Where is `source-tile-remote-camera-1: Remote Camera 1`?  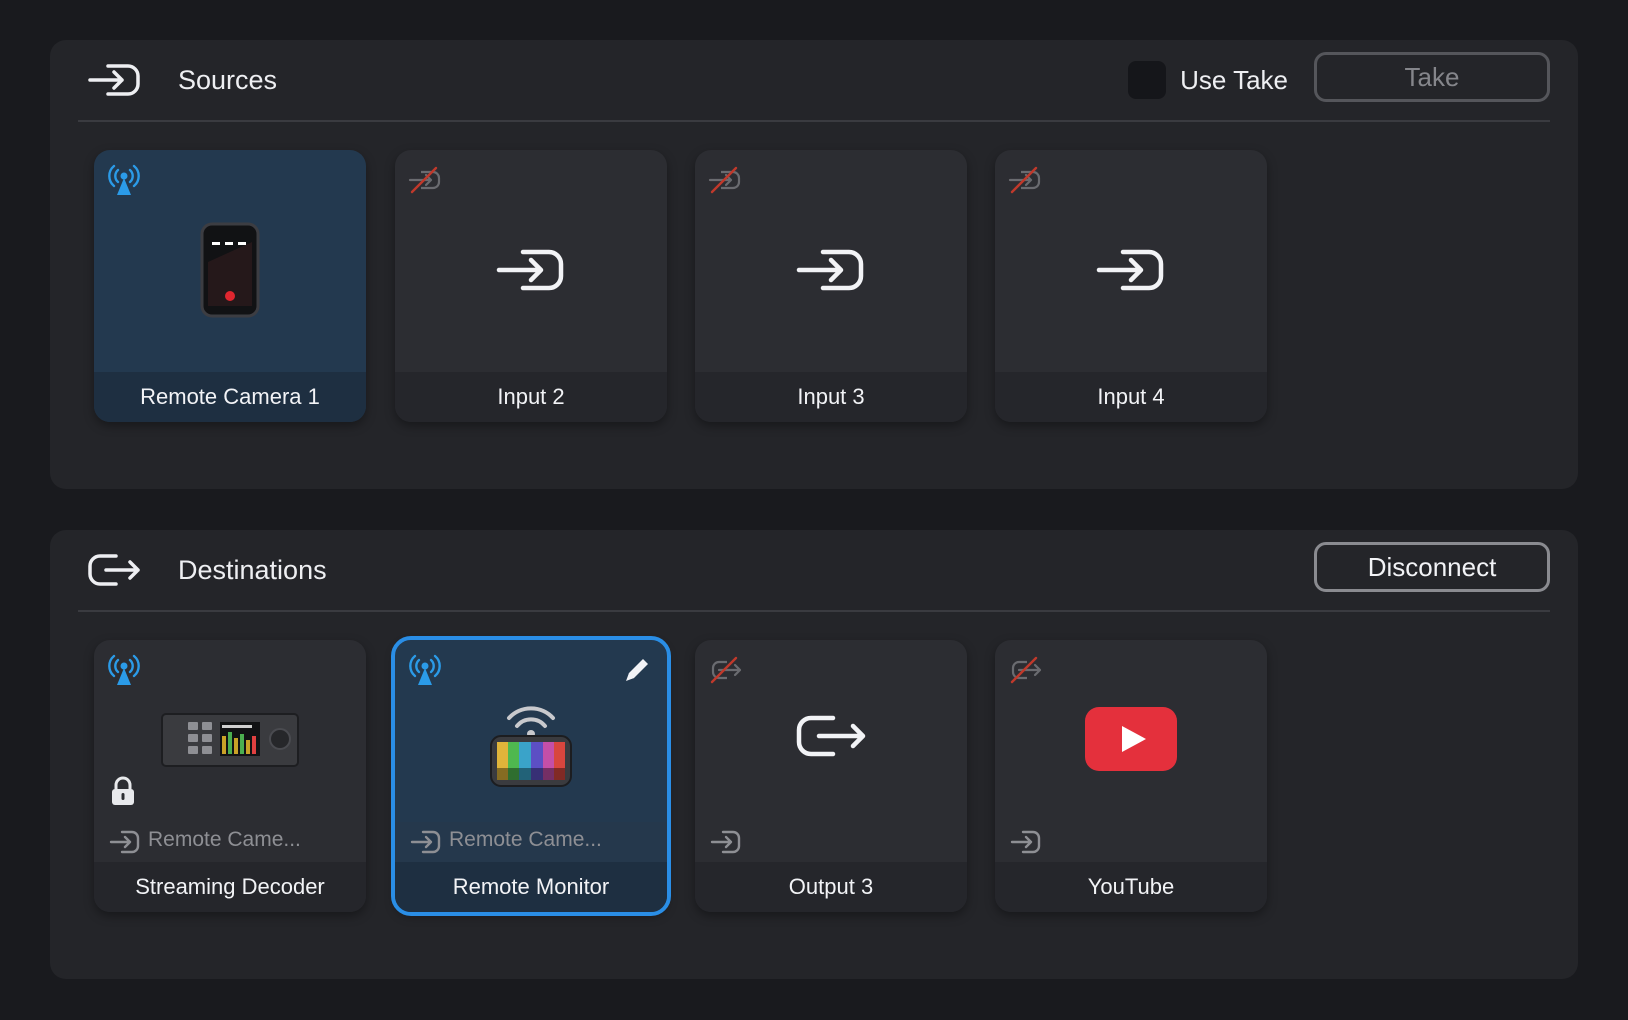
source-tile-remote-camera-1: Remote Camera 1 is located at coordinates (230, 286).